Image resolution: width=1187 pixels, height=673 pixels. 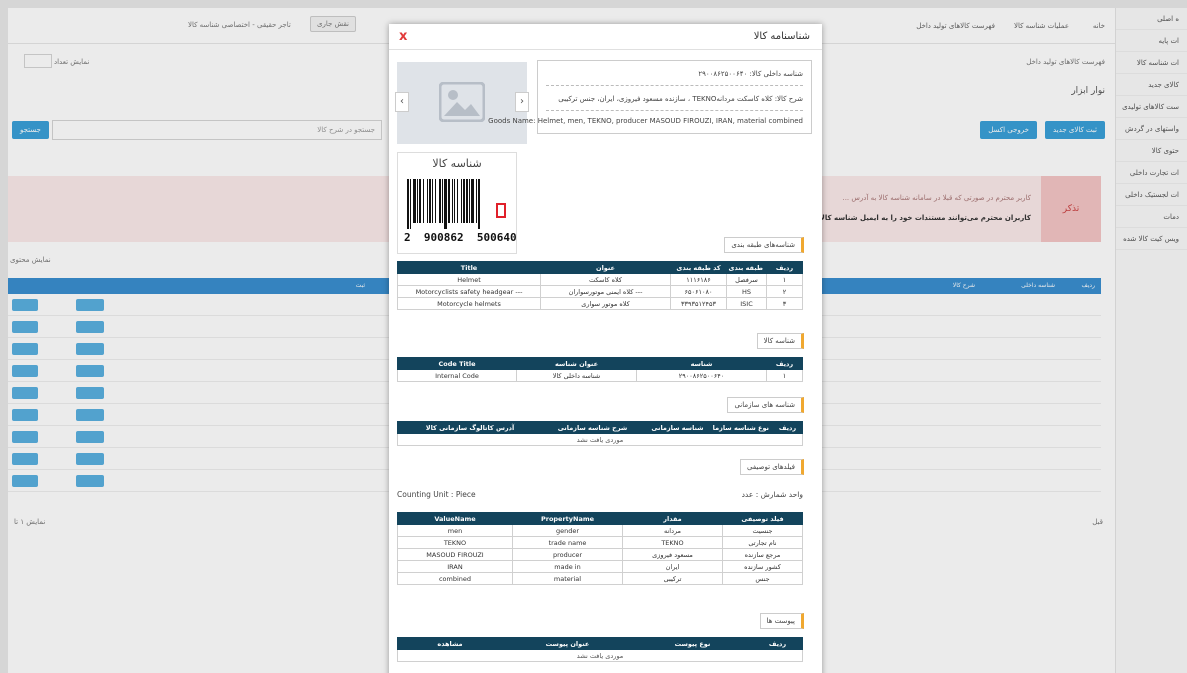 What do you see at coordinates (672, 530) in the screenshot?
I see `table-cell: مردانه` at bounding box center [672, 530].